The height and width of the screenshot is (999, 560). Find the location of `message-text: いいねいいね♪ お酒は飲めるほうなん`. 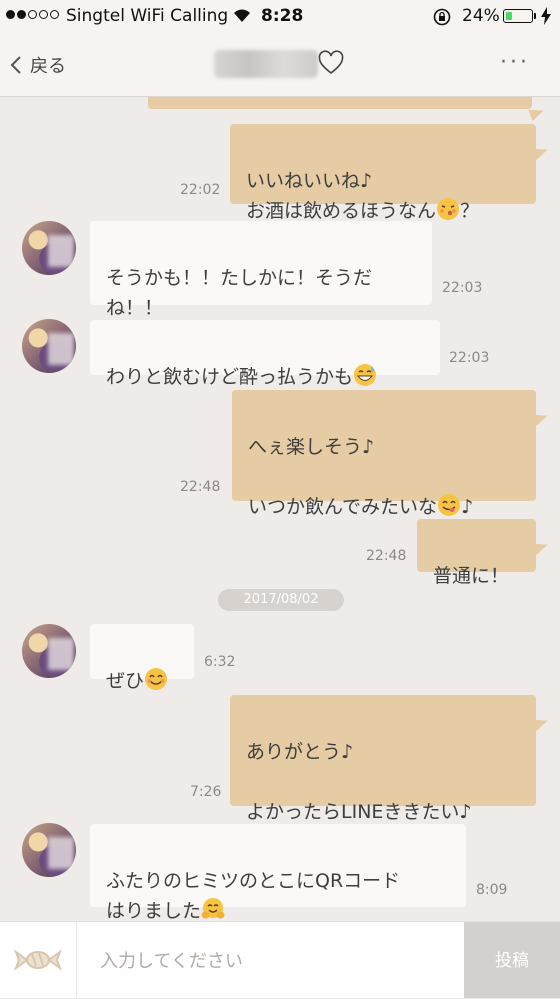

message-text: いいねいいね♪ お酒は飲めるほうなん is located at coordinates (341, 196).